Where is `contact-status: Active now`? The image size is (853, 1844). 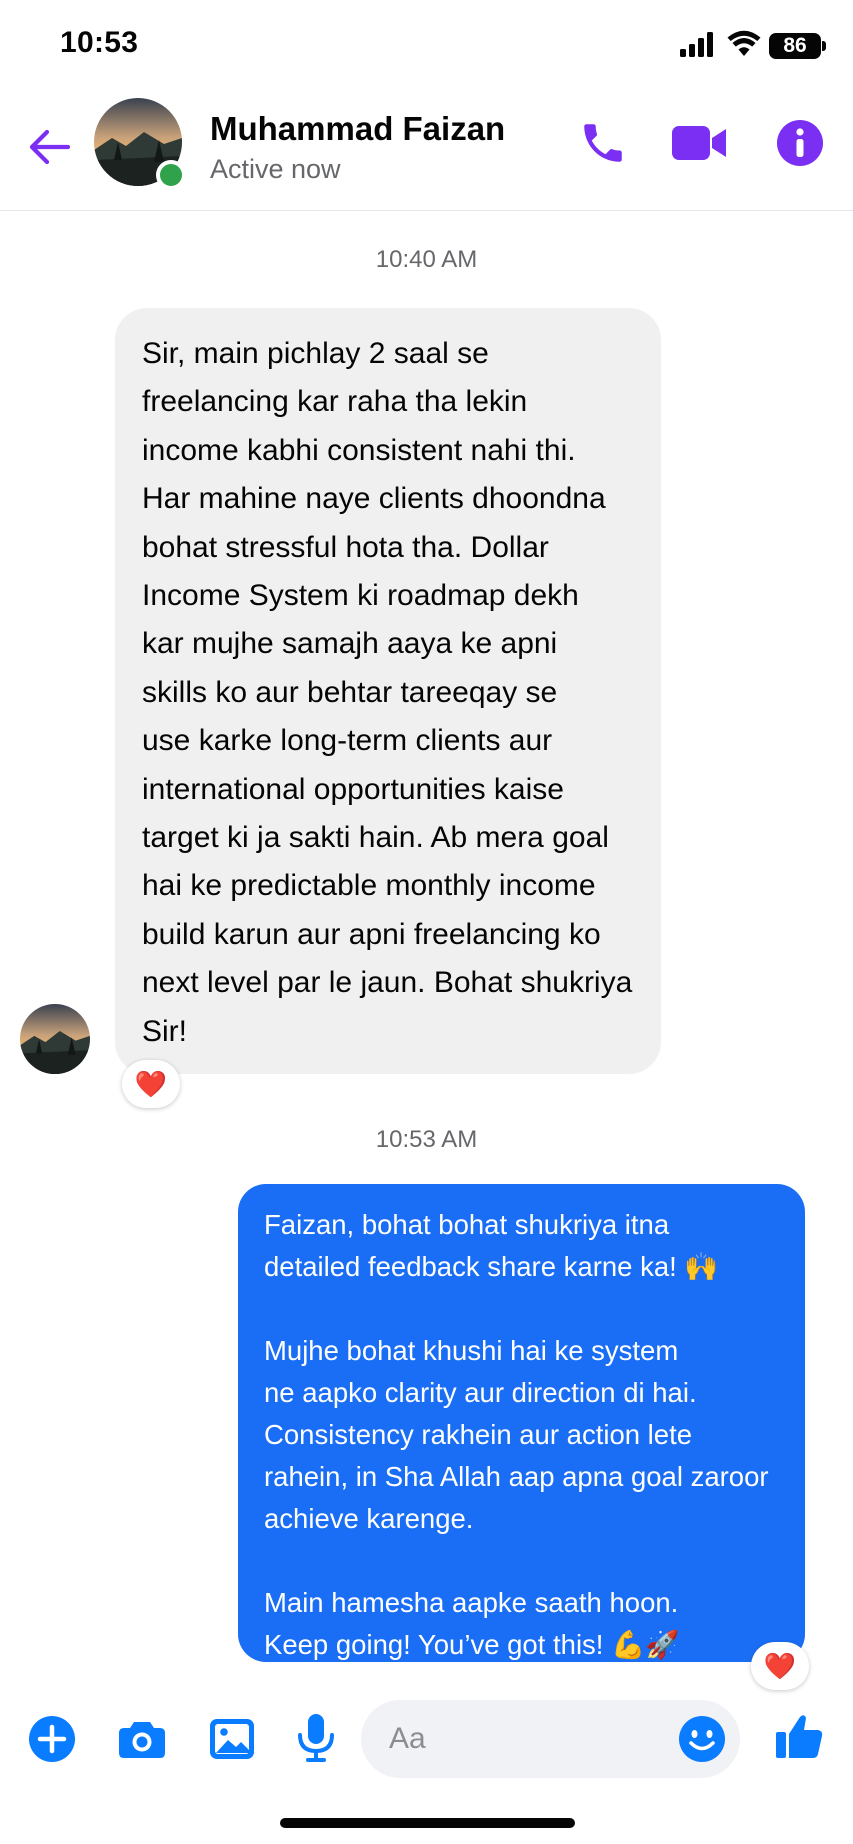
contact-status: Active now is located at coordinates (275, 169).